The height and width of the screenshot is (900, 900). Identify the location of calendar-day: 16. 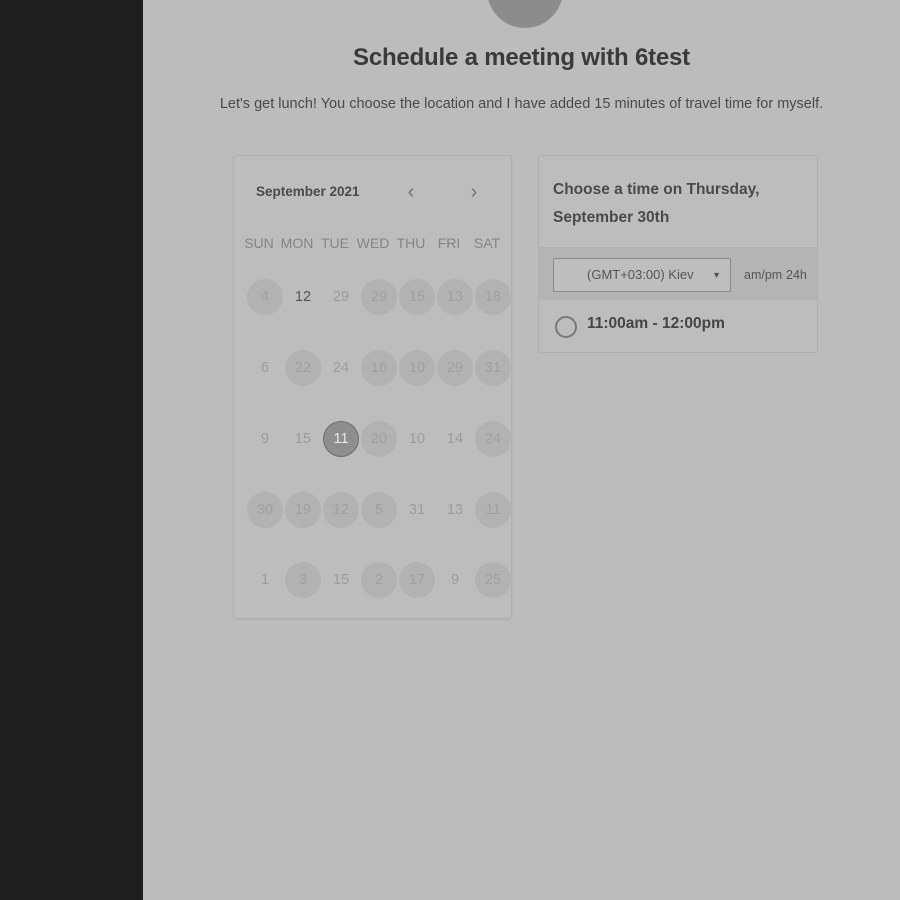
(379, 368).